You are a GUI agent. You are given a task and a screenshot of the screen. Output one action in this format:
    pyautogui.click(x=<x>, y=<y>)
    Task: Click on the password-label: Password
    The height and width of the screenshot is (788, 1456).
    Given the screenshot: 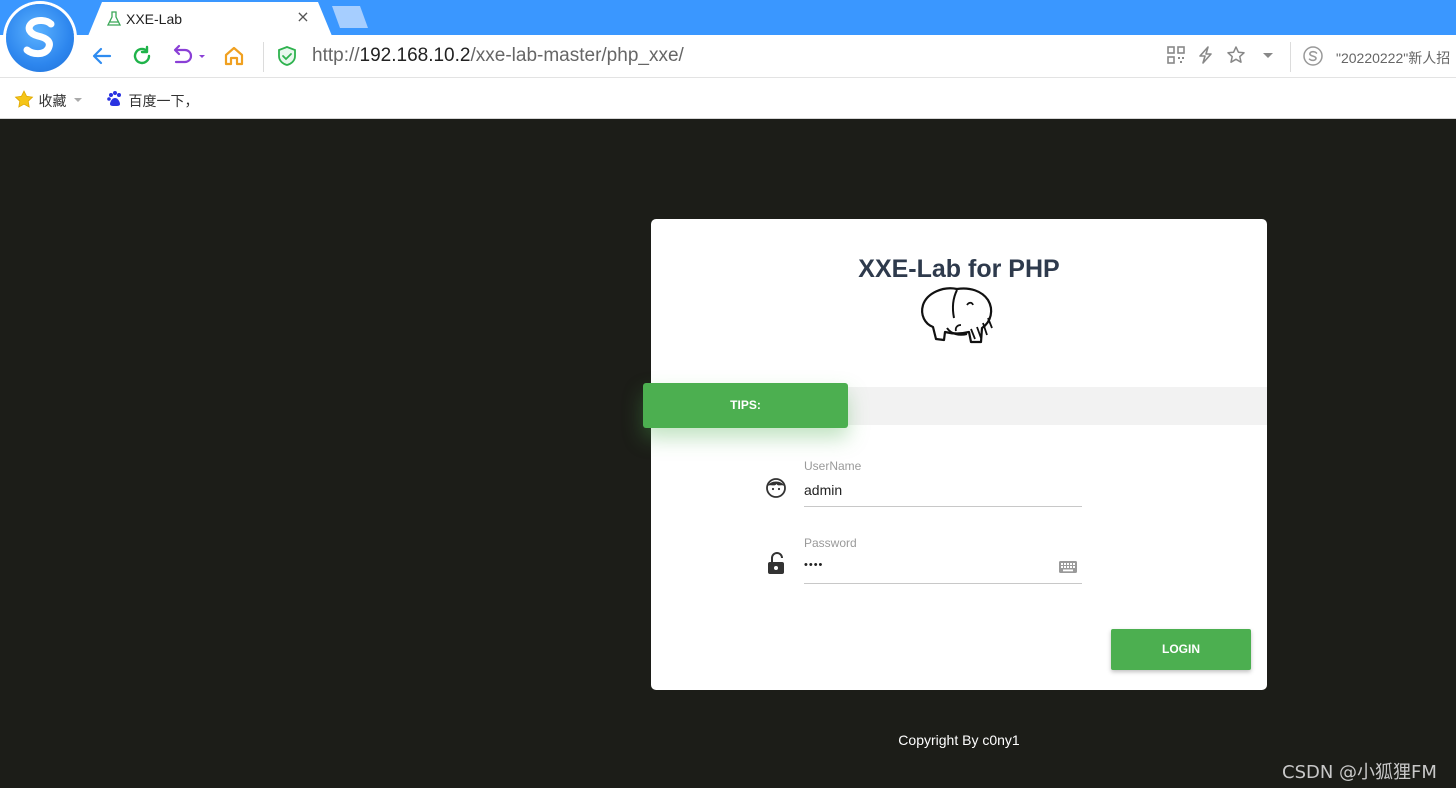 What is the action you would take?
    pyautogui.click(x=830, y=543)
    